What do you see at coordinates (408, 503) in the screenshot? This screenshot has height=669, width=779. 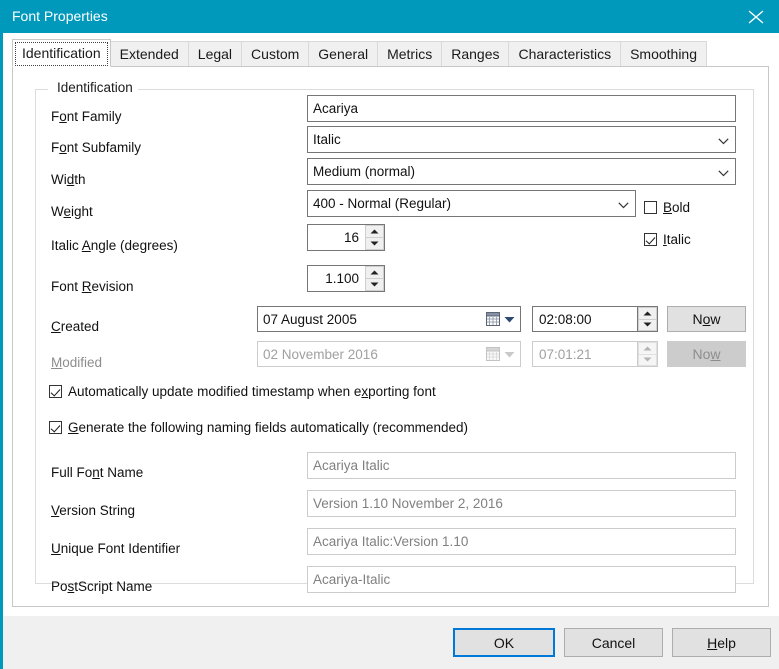 I see `version-string-value: Version 1.10 November 2, 2016` at bounding box center [408, 503].